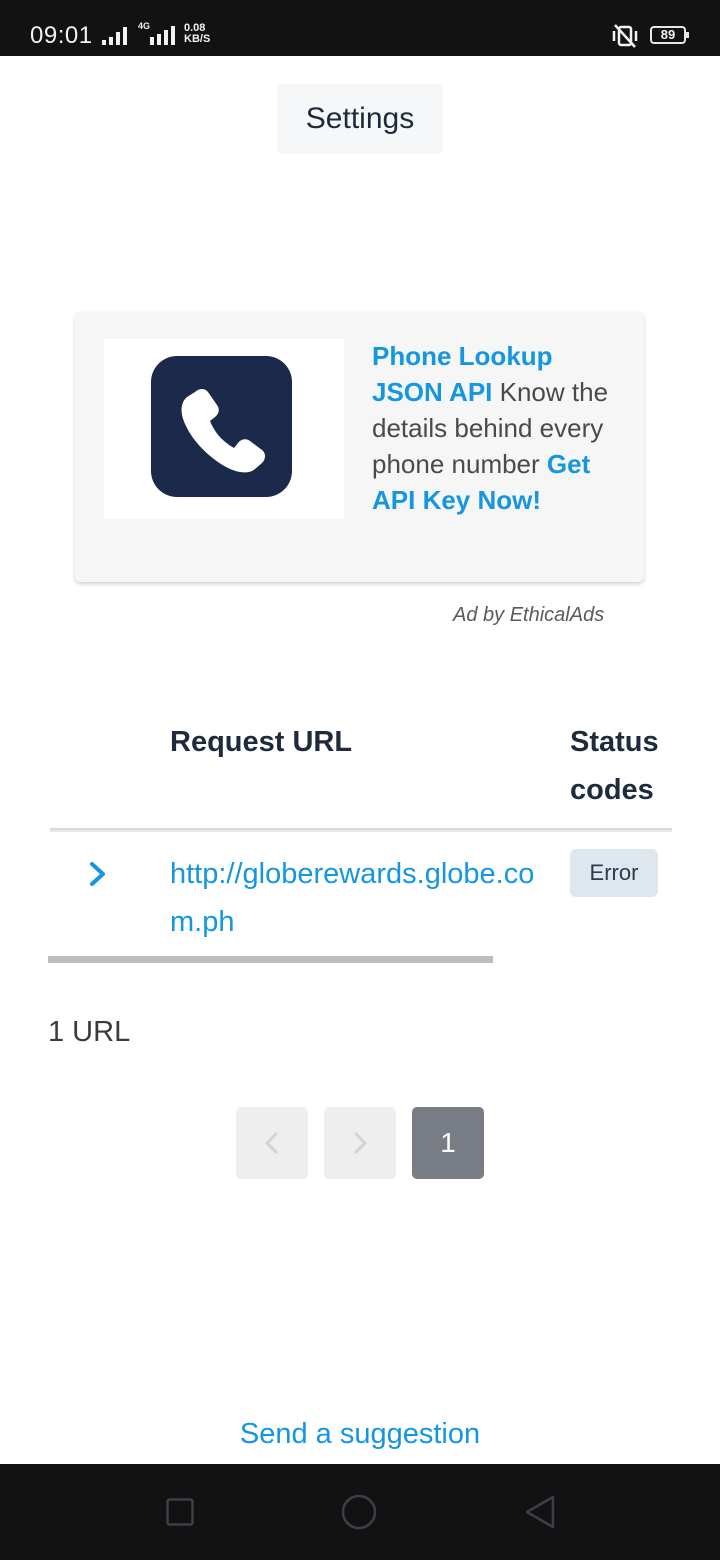 The image size is (720, 1560). What do you see at coordinates (528, 615) in the screenshot?
I see `ad-credit: Ad by EthicalAds` at bounding box center [528, 615].